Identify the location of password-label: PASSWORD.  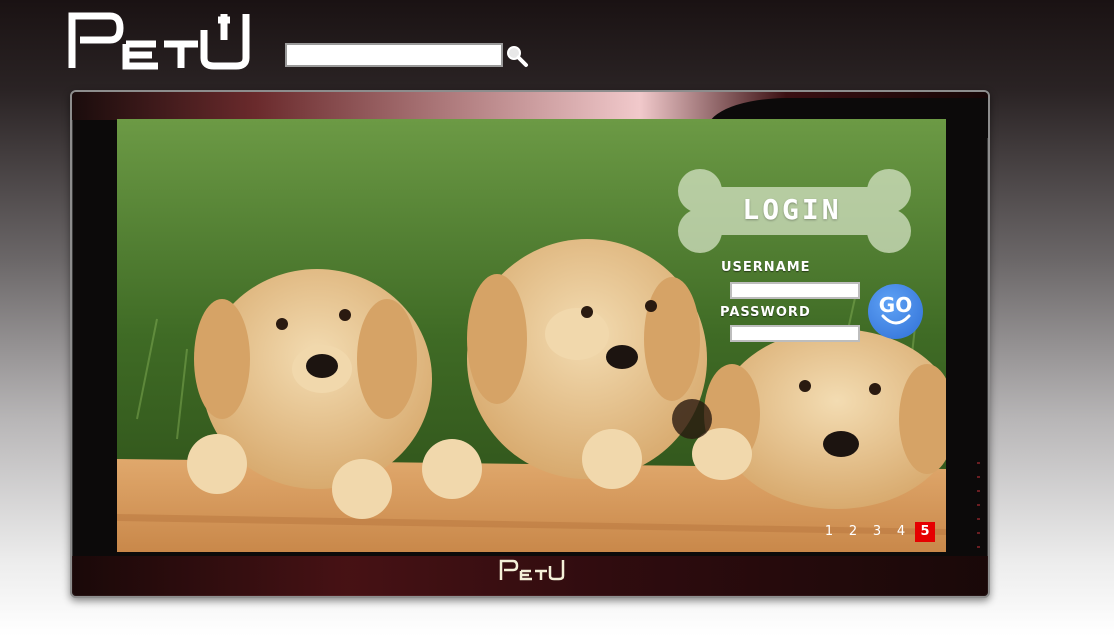
(765, 312).